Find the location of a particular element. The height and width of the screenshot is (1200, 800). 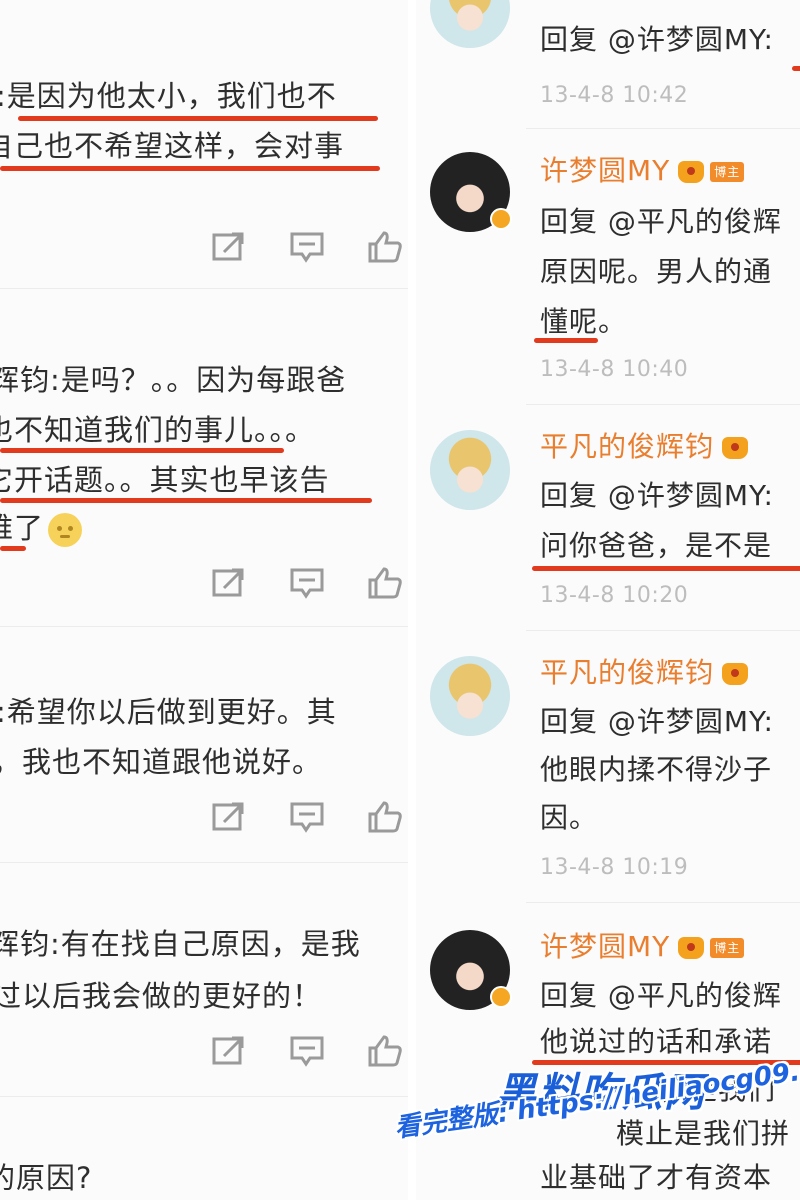

reply-text-line: 模止是我们拼 is located at coordinates (703, 1133).